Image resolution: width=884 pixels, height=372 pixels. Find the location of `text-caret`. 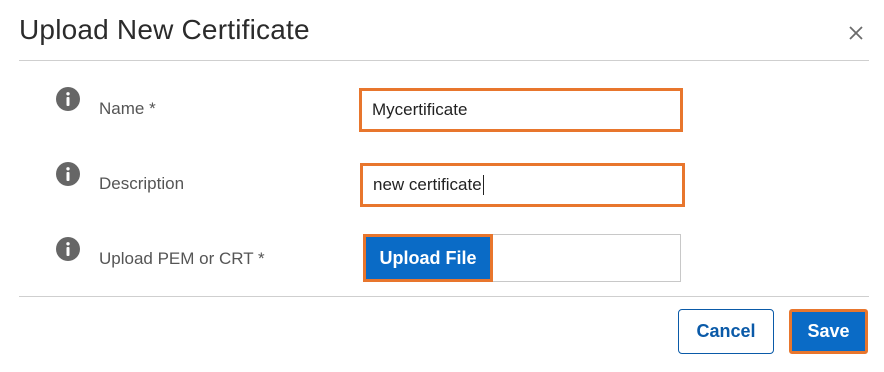

text-caret is located at coordinates (483, 185).